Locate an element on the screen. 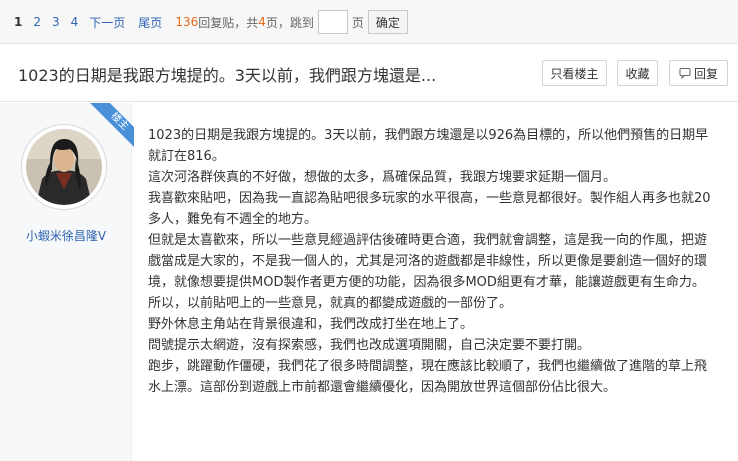  favorite-button: 收藏 is located at coordinates (637, 73).